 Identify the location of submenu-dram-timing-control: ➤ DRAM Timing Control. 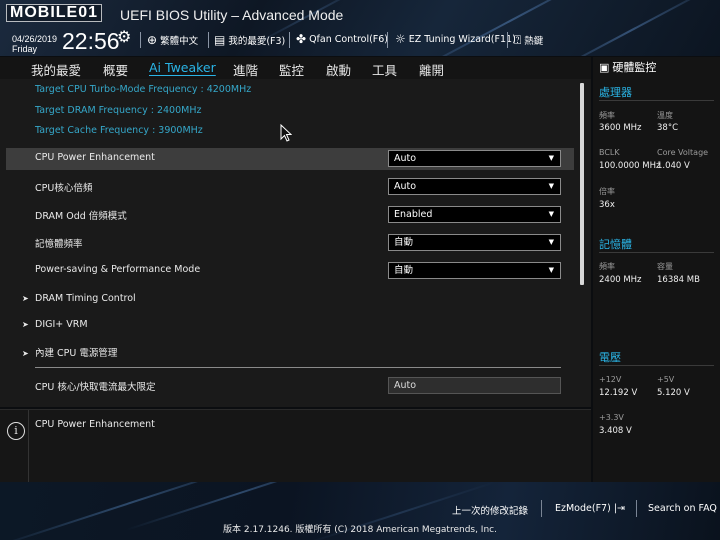
(79, 298).